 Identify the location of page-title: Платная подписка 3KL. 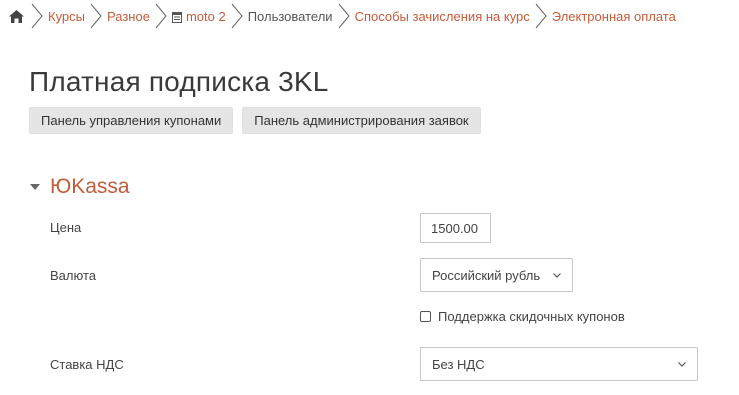
(179, 81).